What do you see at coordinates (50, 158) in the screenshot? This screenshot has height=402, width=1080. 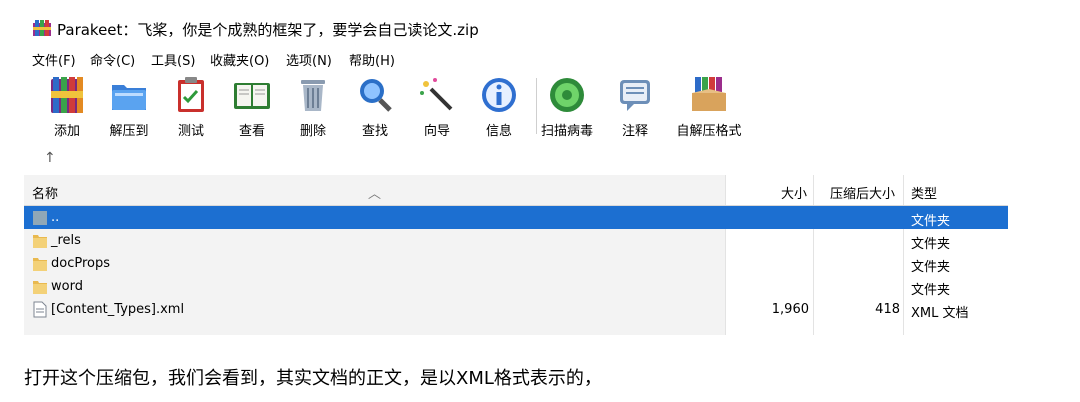 I see `up-one-level-icon: ↑` at bounding box center [50, 158].